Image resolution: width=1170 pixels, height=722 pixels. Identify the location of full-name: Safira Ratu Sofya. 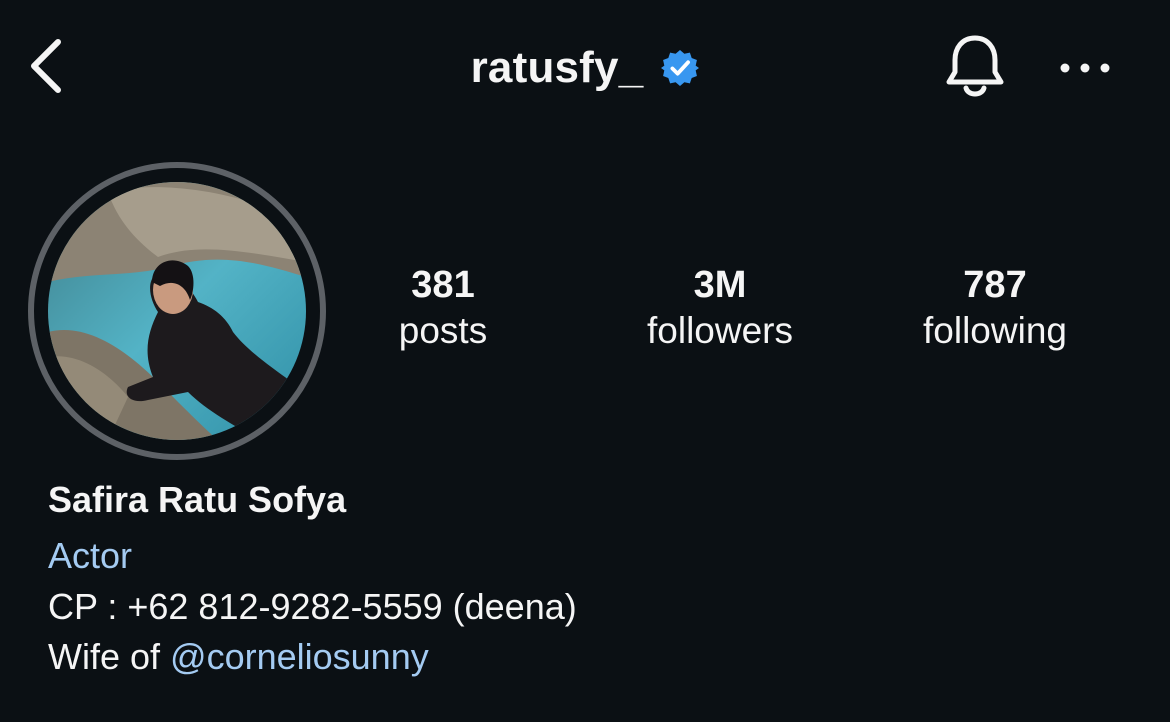
(197, 499).